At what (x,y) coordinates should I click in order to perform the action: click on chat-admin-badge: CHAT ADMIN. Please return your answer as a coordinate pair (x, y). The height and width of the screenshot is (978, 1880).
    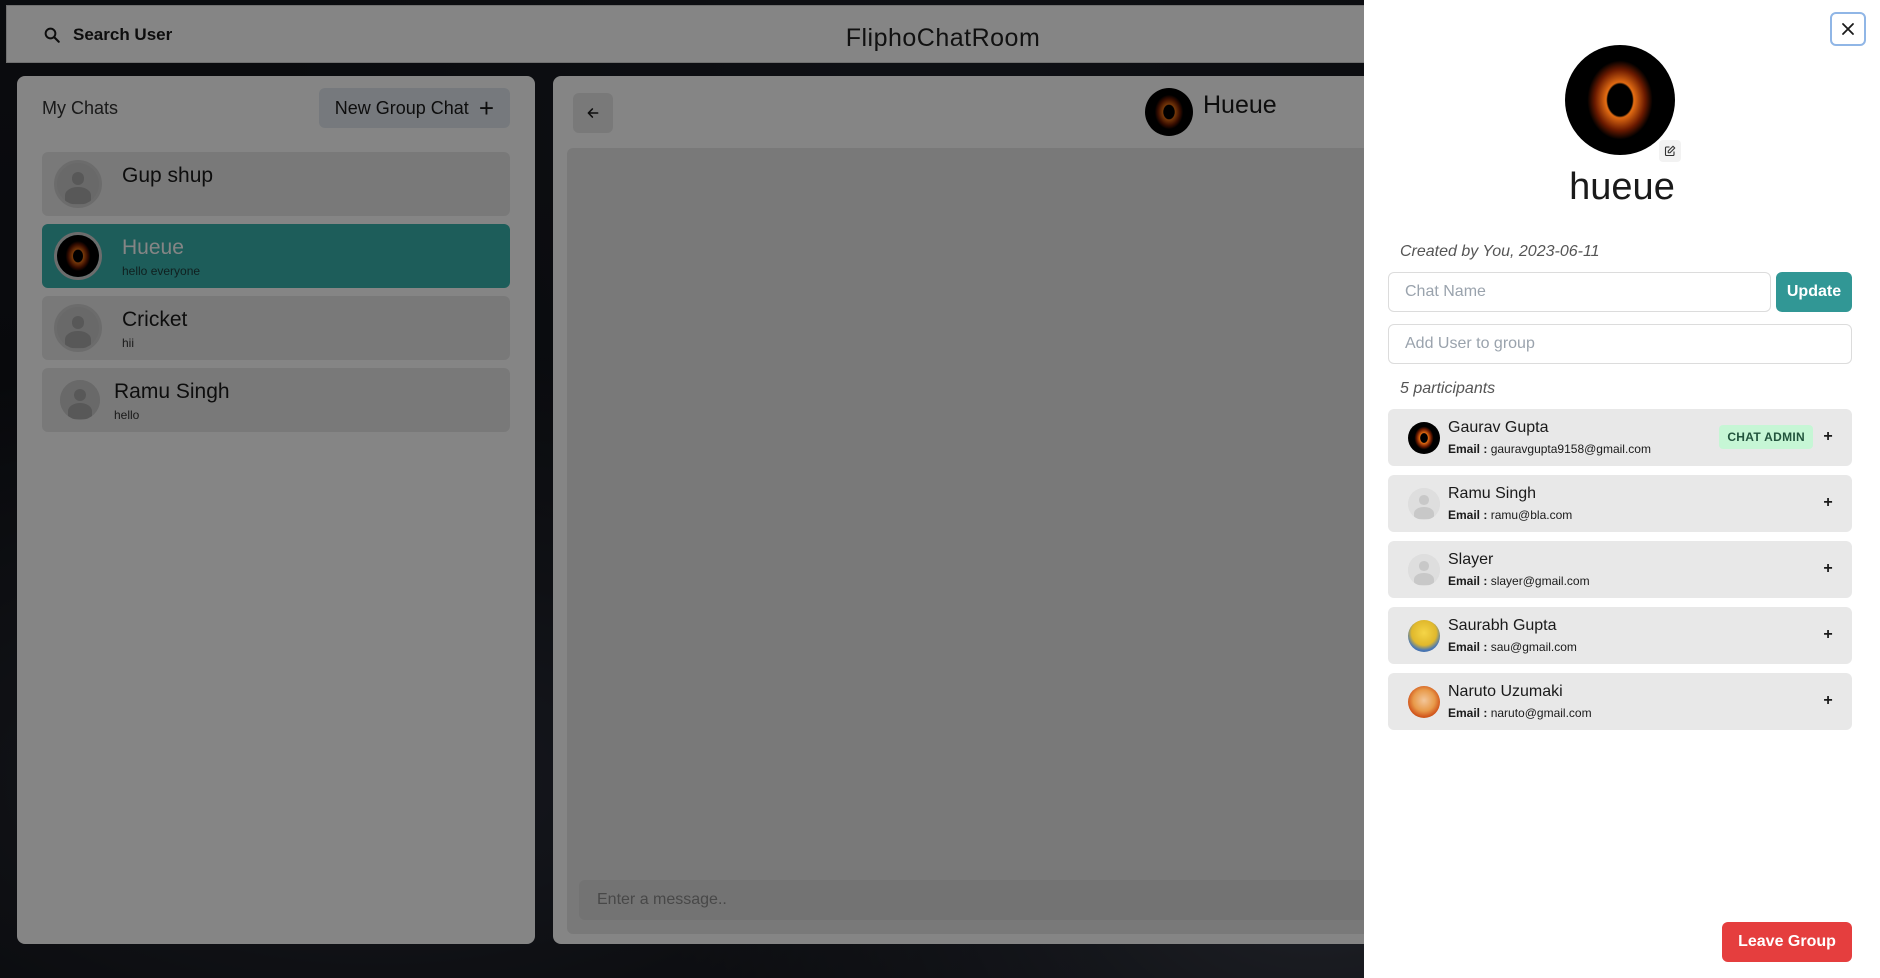
    Looking at the image, I should click on (1766, 437).